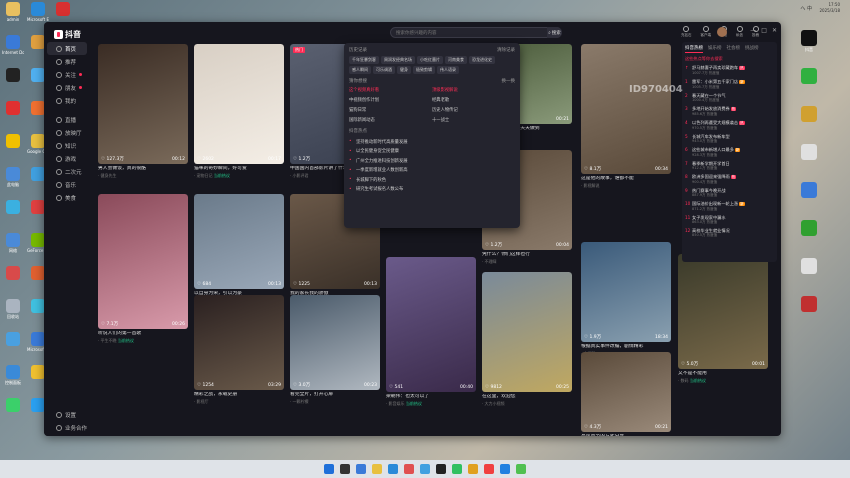 The width and height of the screenshot is (850, 478). Describe the element at coordinates (432, 142) in the screenshot. I see `hot-search-item: • 坚持推动新时代高质量发展` at that location.